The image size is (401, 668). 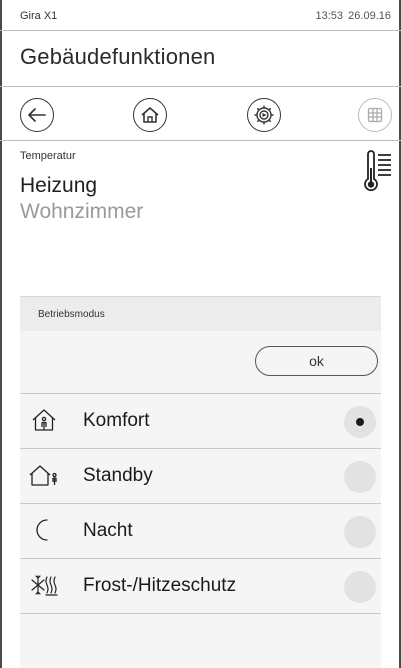 I want to click on back-button, so click(x=37, y=115).